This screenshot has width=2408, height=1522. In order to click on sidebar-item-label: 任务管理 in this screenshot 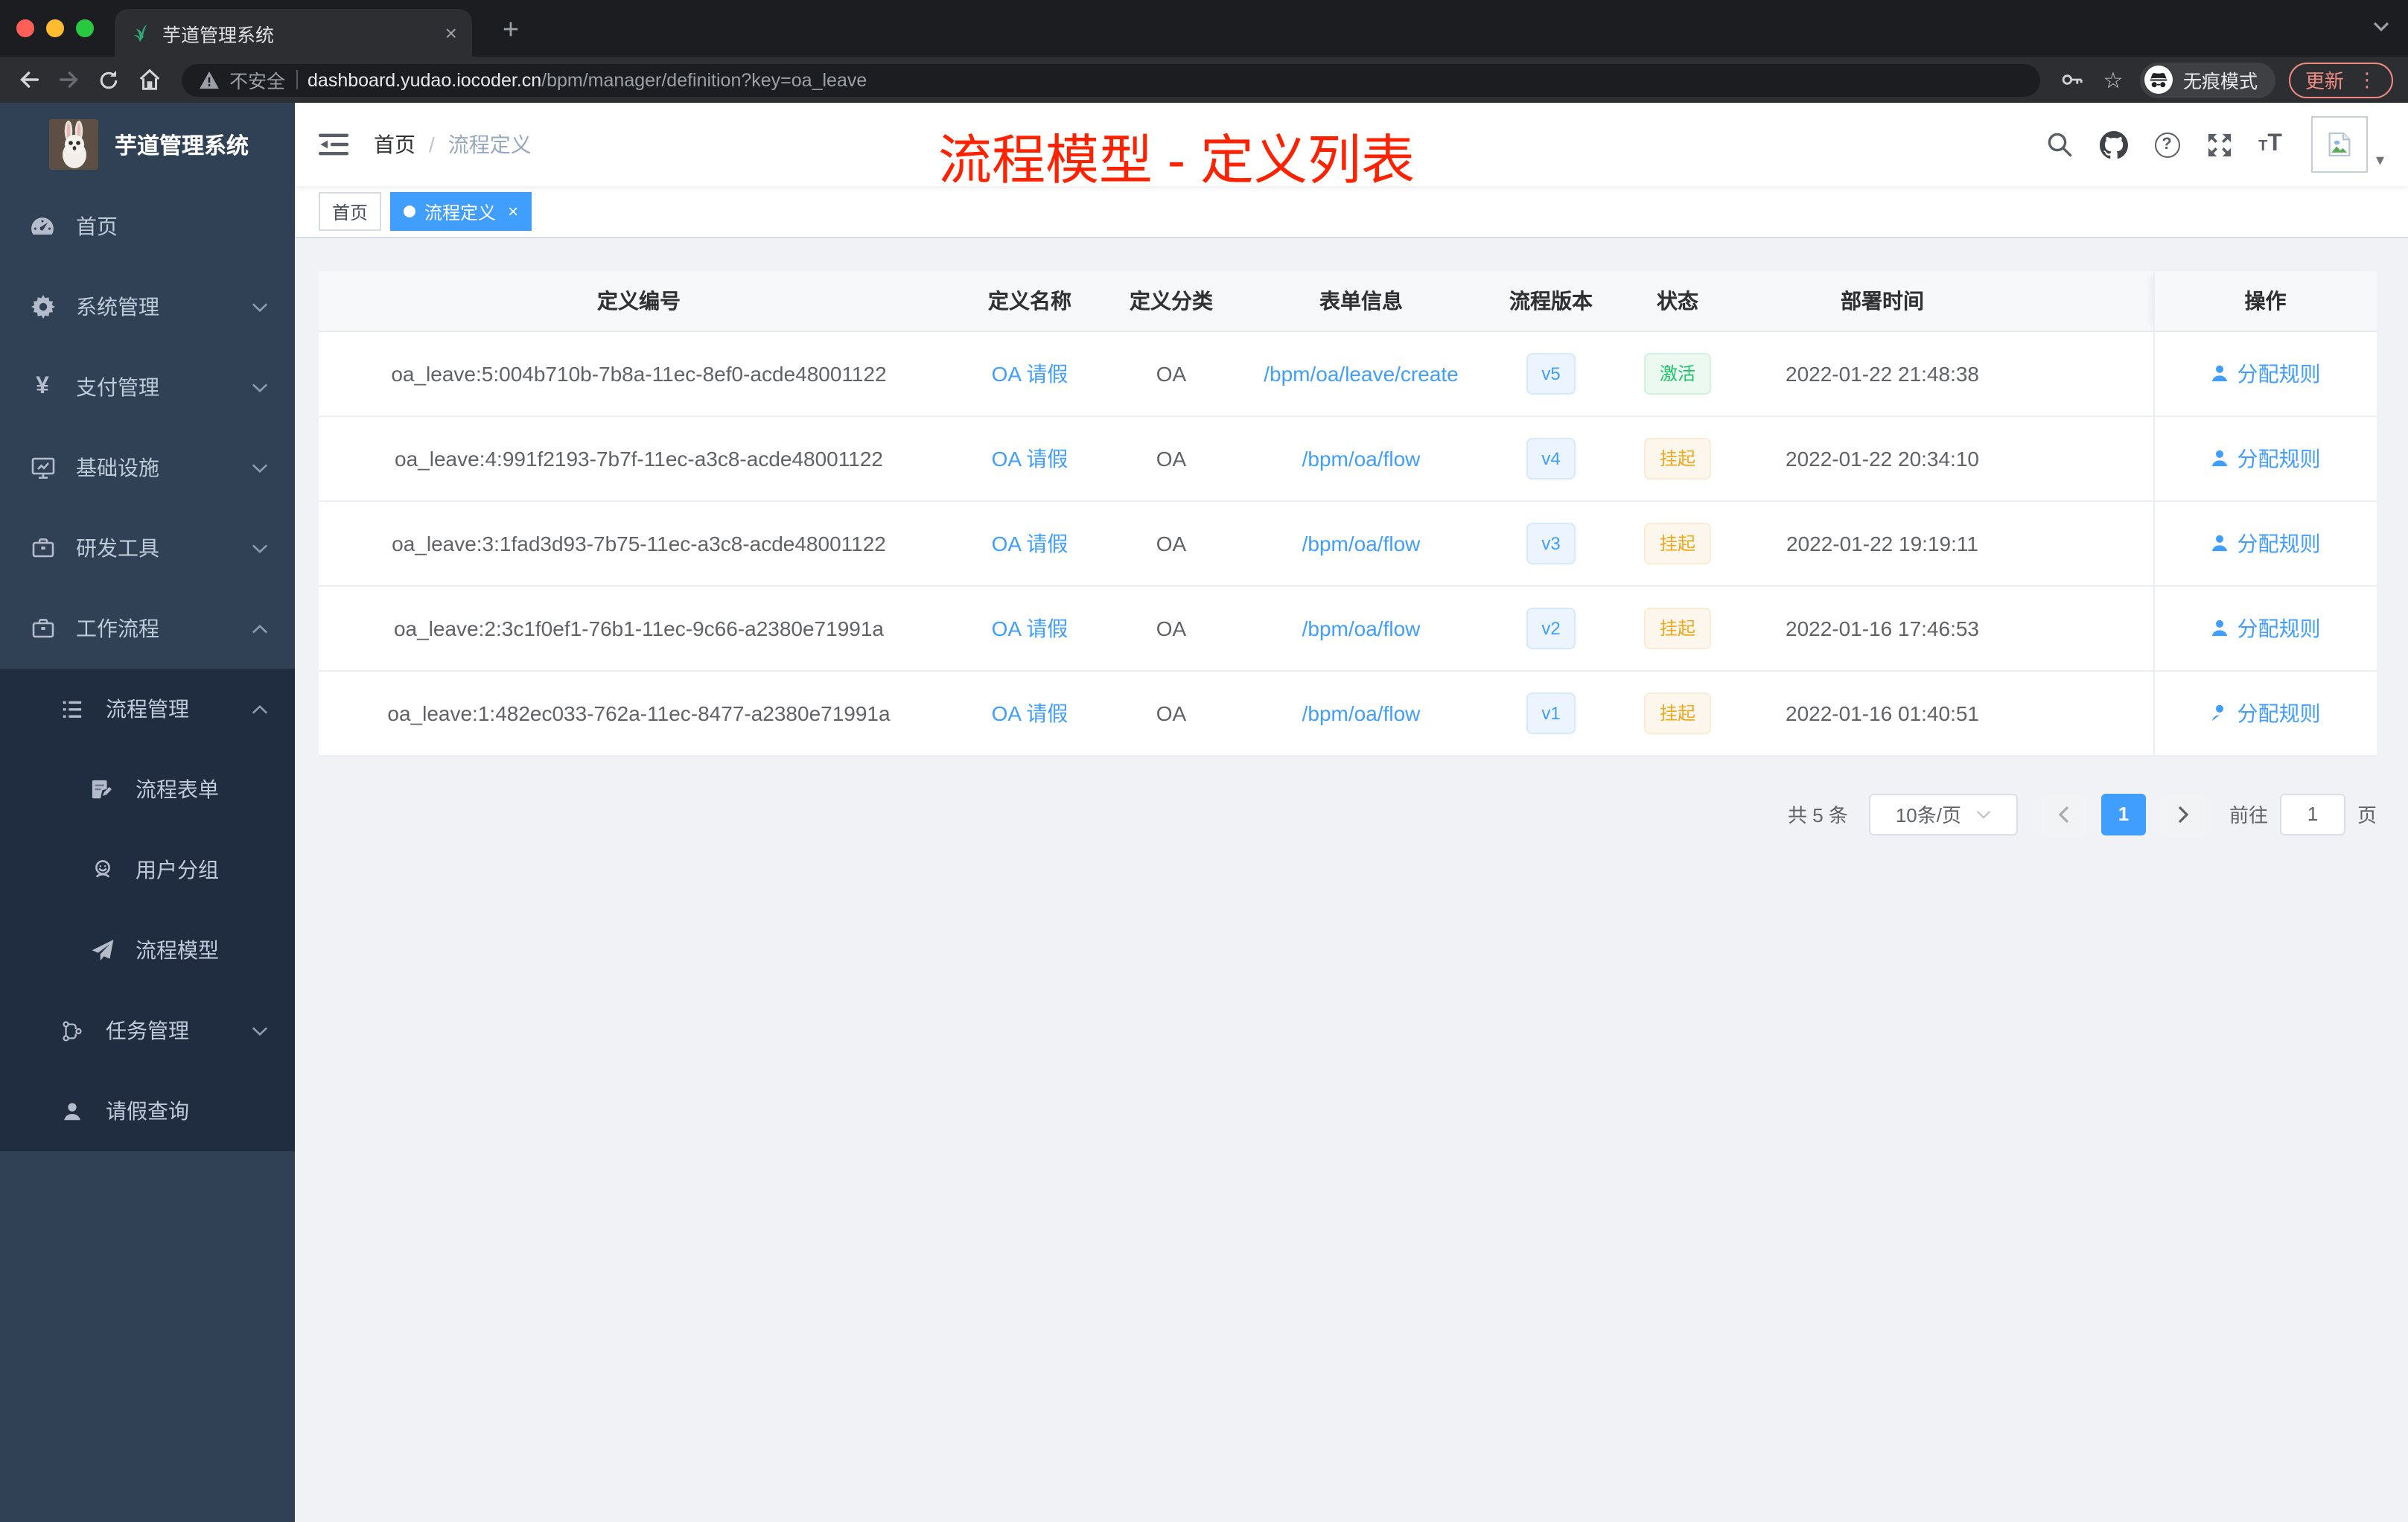, I will do `click(147, 1030)`.